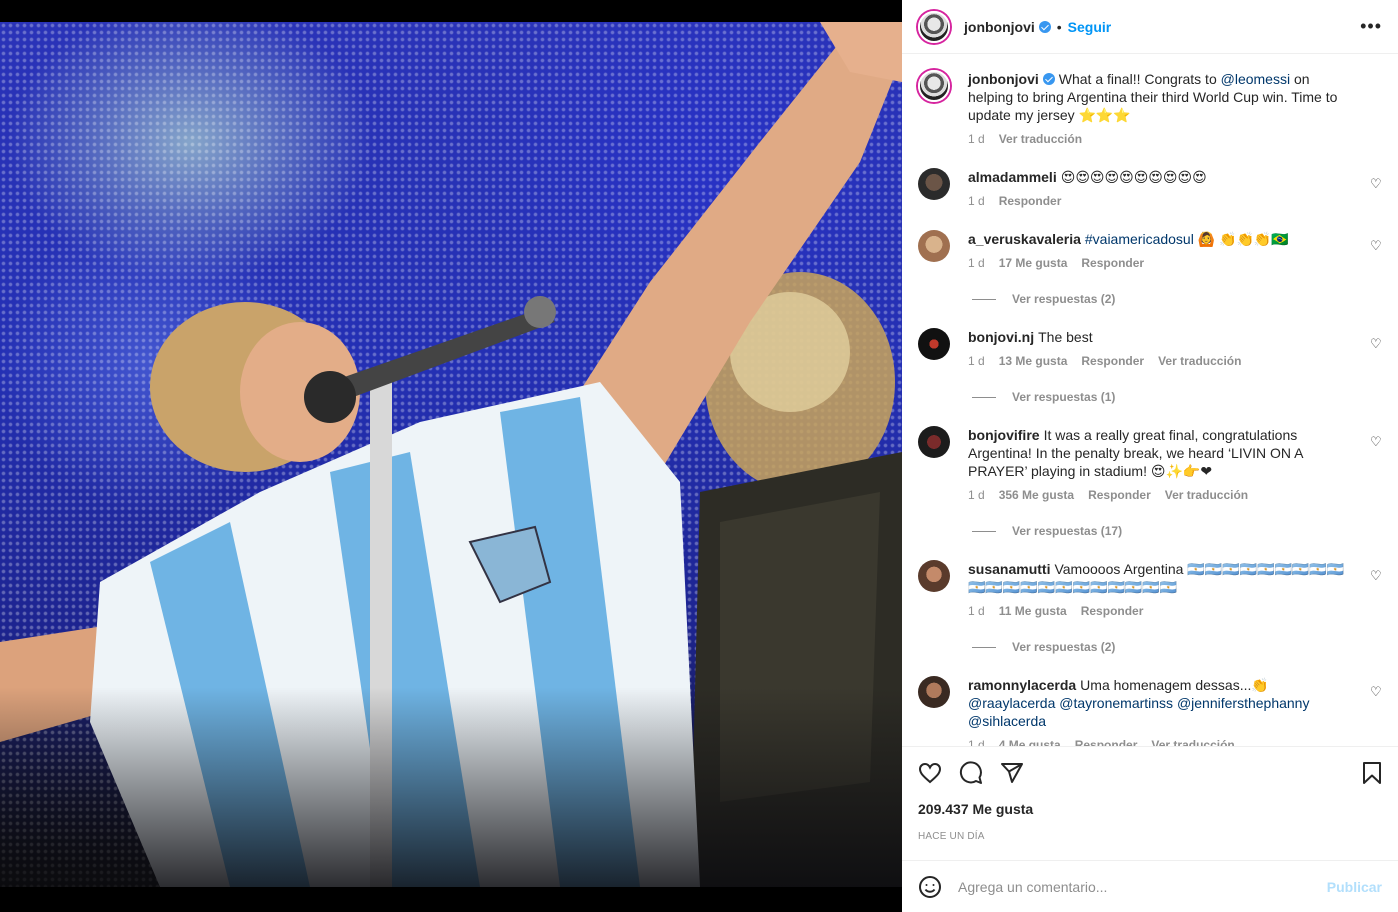 The width and height of the screenshot is (1398, 912). I want to click on comment-text: Uma homenagem dessas...👏, so click(1174, 685).